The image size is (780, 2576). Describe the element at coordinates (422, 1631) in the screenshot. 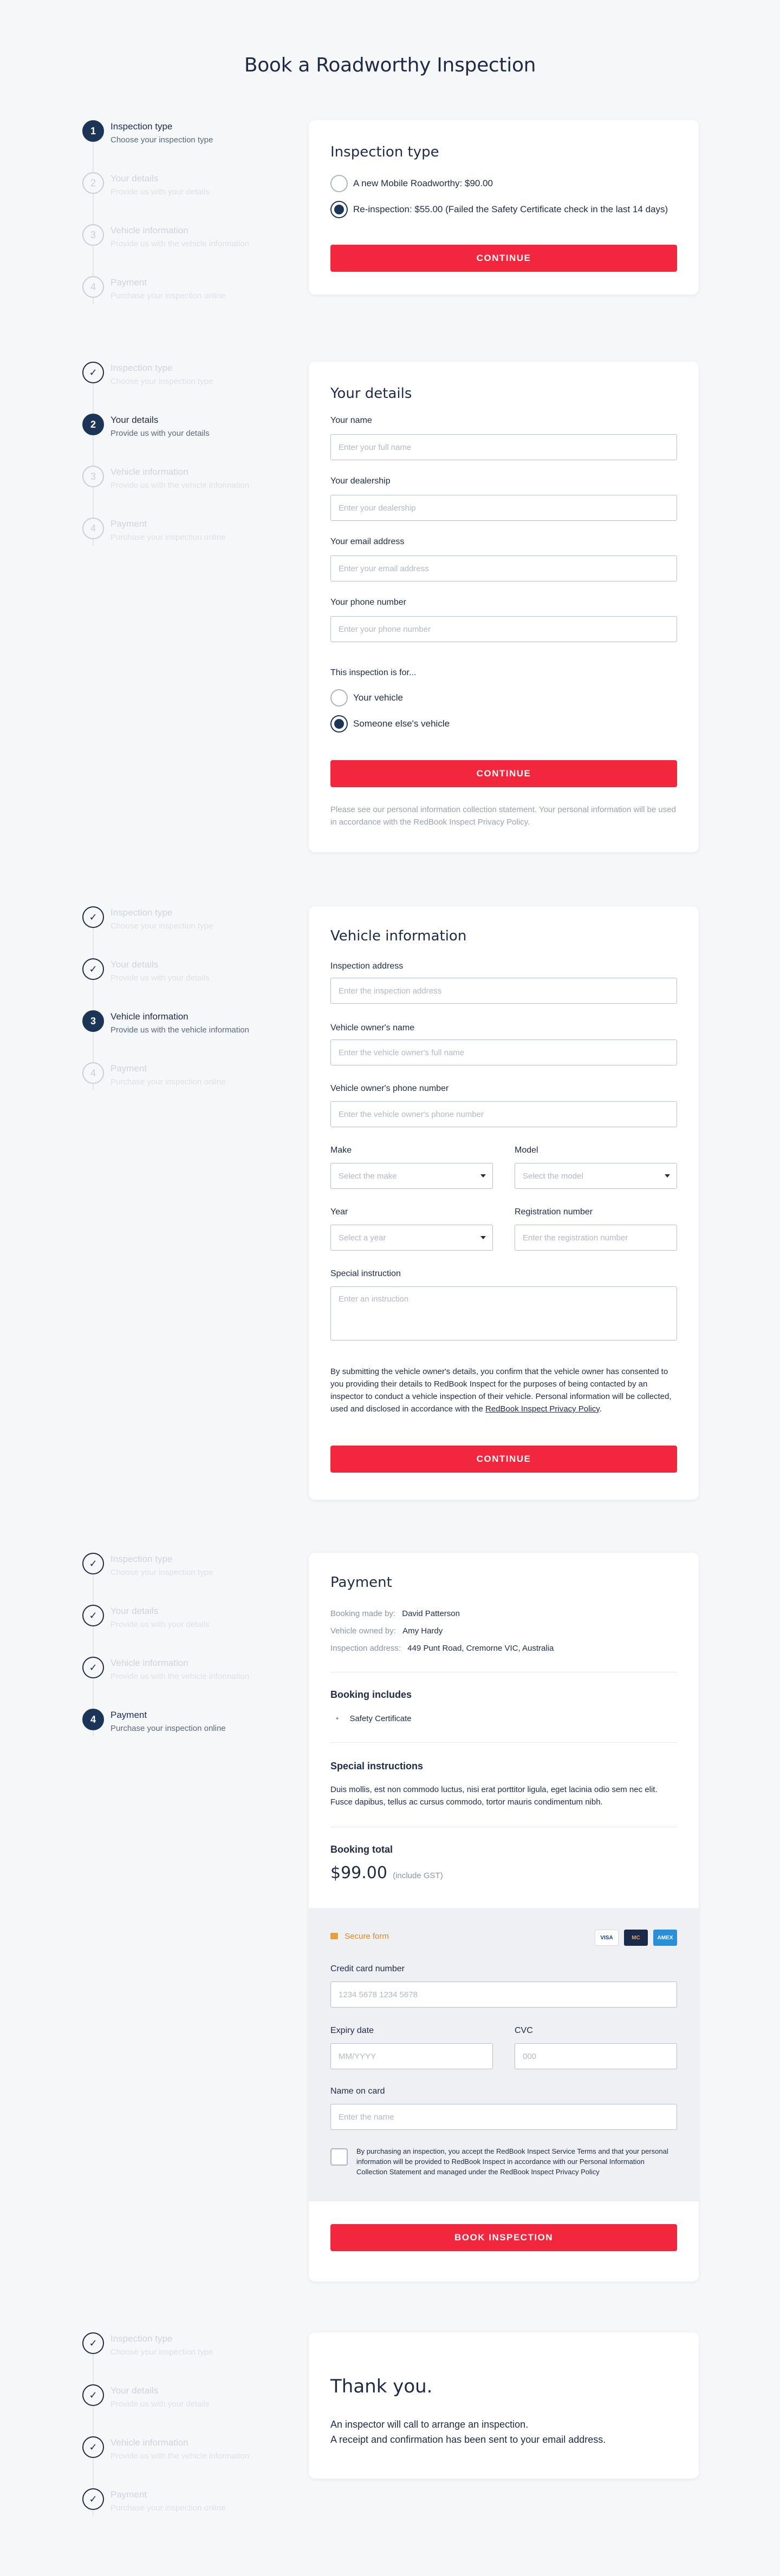

I see `meta-value: Amy Hardy` at that location.